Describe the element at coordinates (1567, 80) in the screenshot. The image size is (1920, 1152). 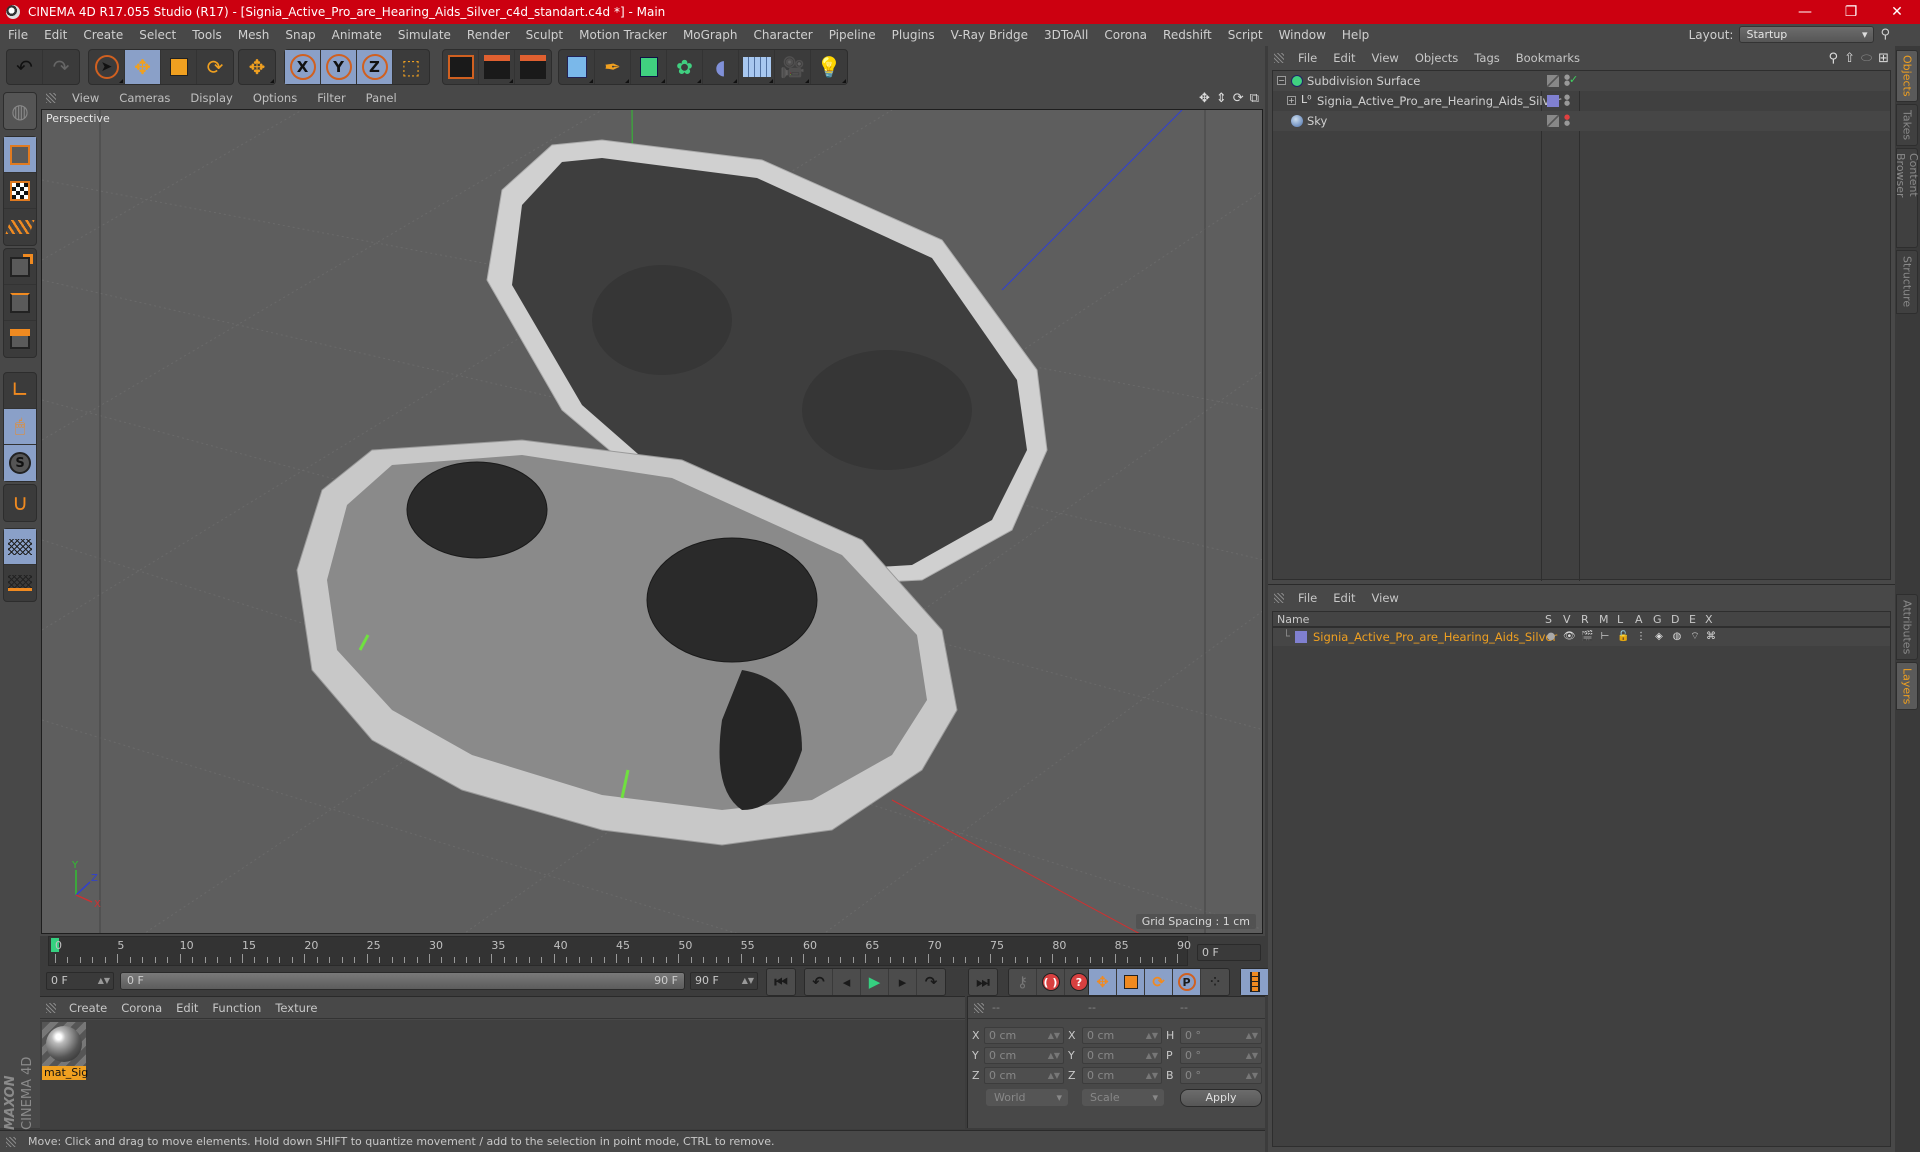
I see `visibility-dots-icon: ● ●` at that location.